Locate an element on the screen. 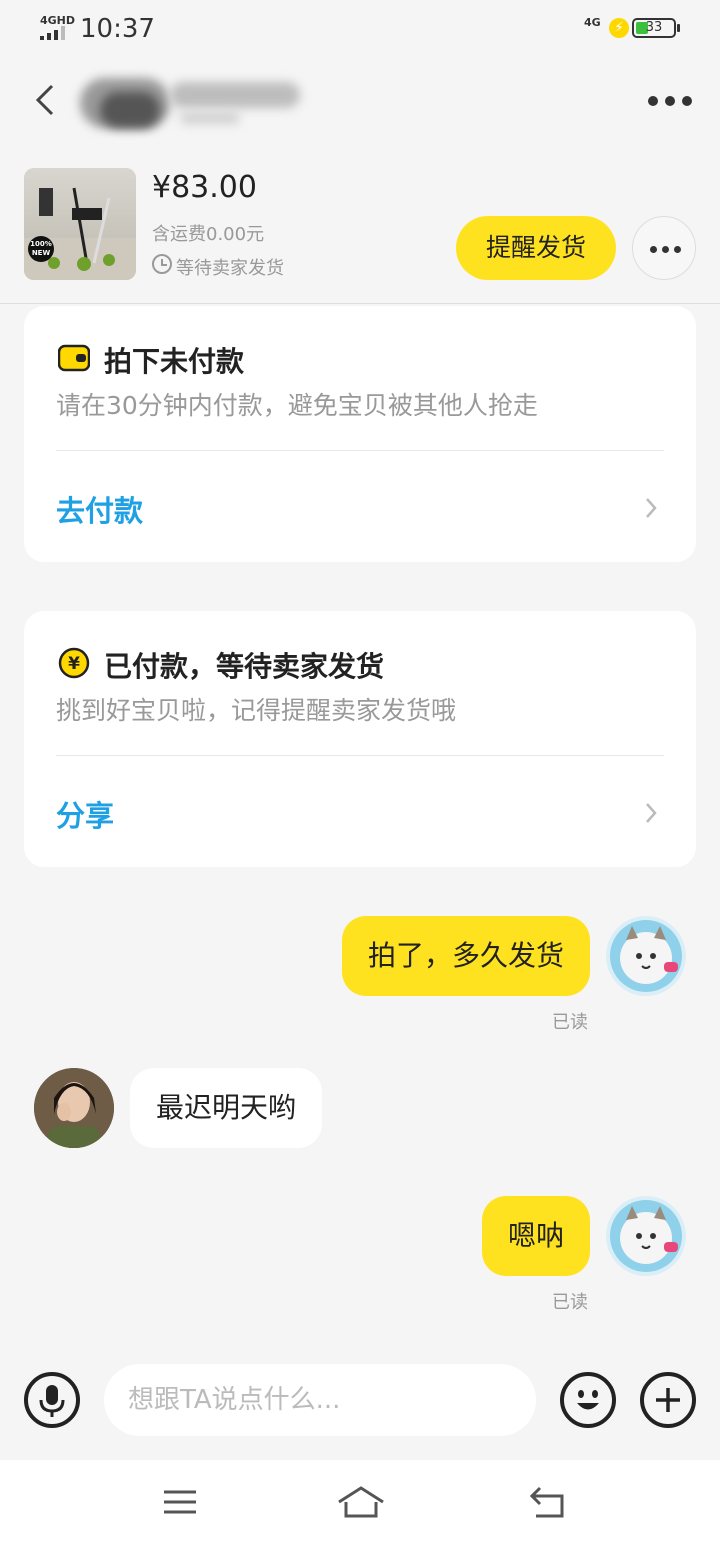 The width and height of the screenshot is (720, 1544). card-subtitle: 挑到好宝贝啦，记得提醒卖家发货哦 is located at coordinates (256, 710).